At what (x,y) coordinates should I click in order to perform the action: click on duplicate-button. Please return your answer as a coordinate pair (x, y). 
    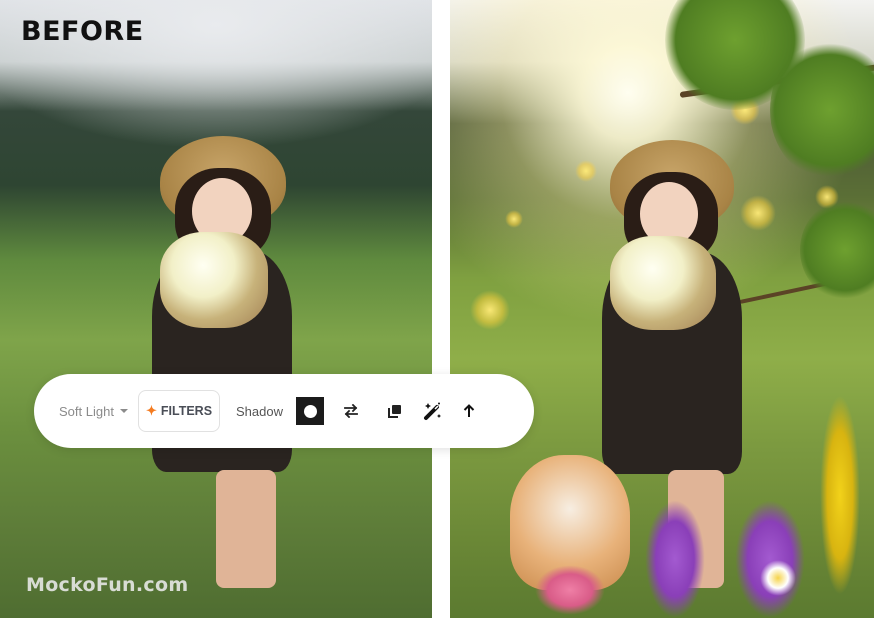
    Looking at the image, I should click on (395, 411).